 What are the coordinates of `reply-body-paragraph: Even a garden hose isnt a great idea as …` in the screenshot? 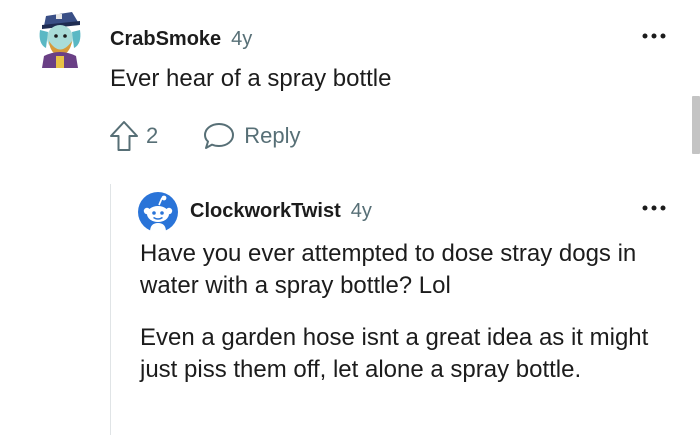 It's located at (394, 353).